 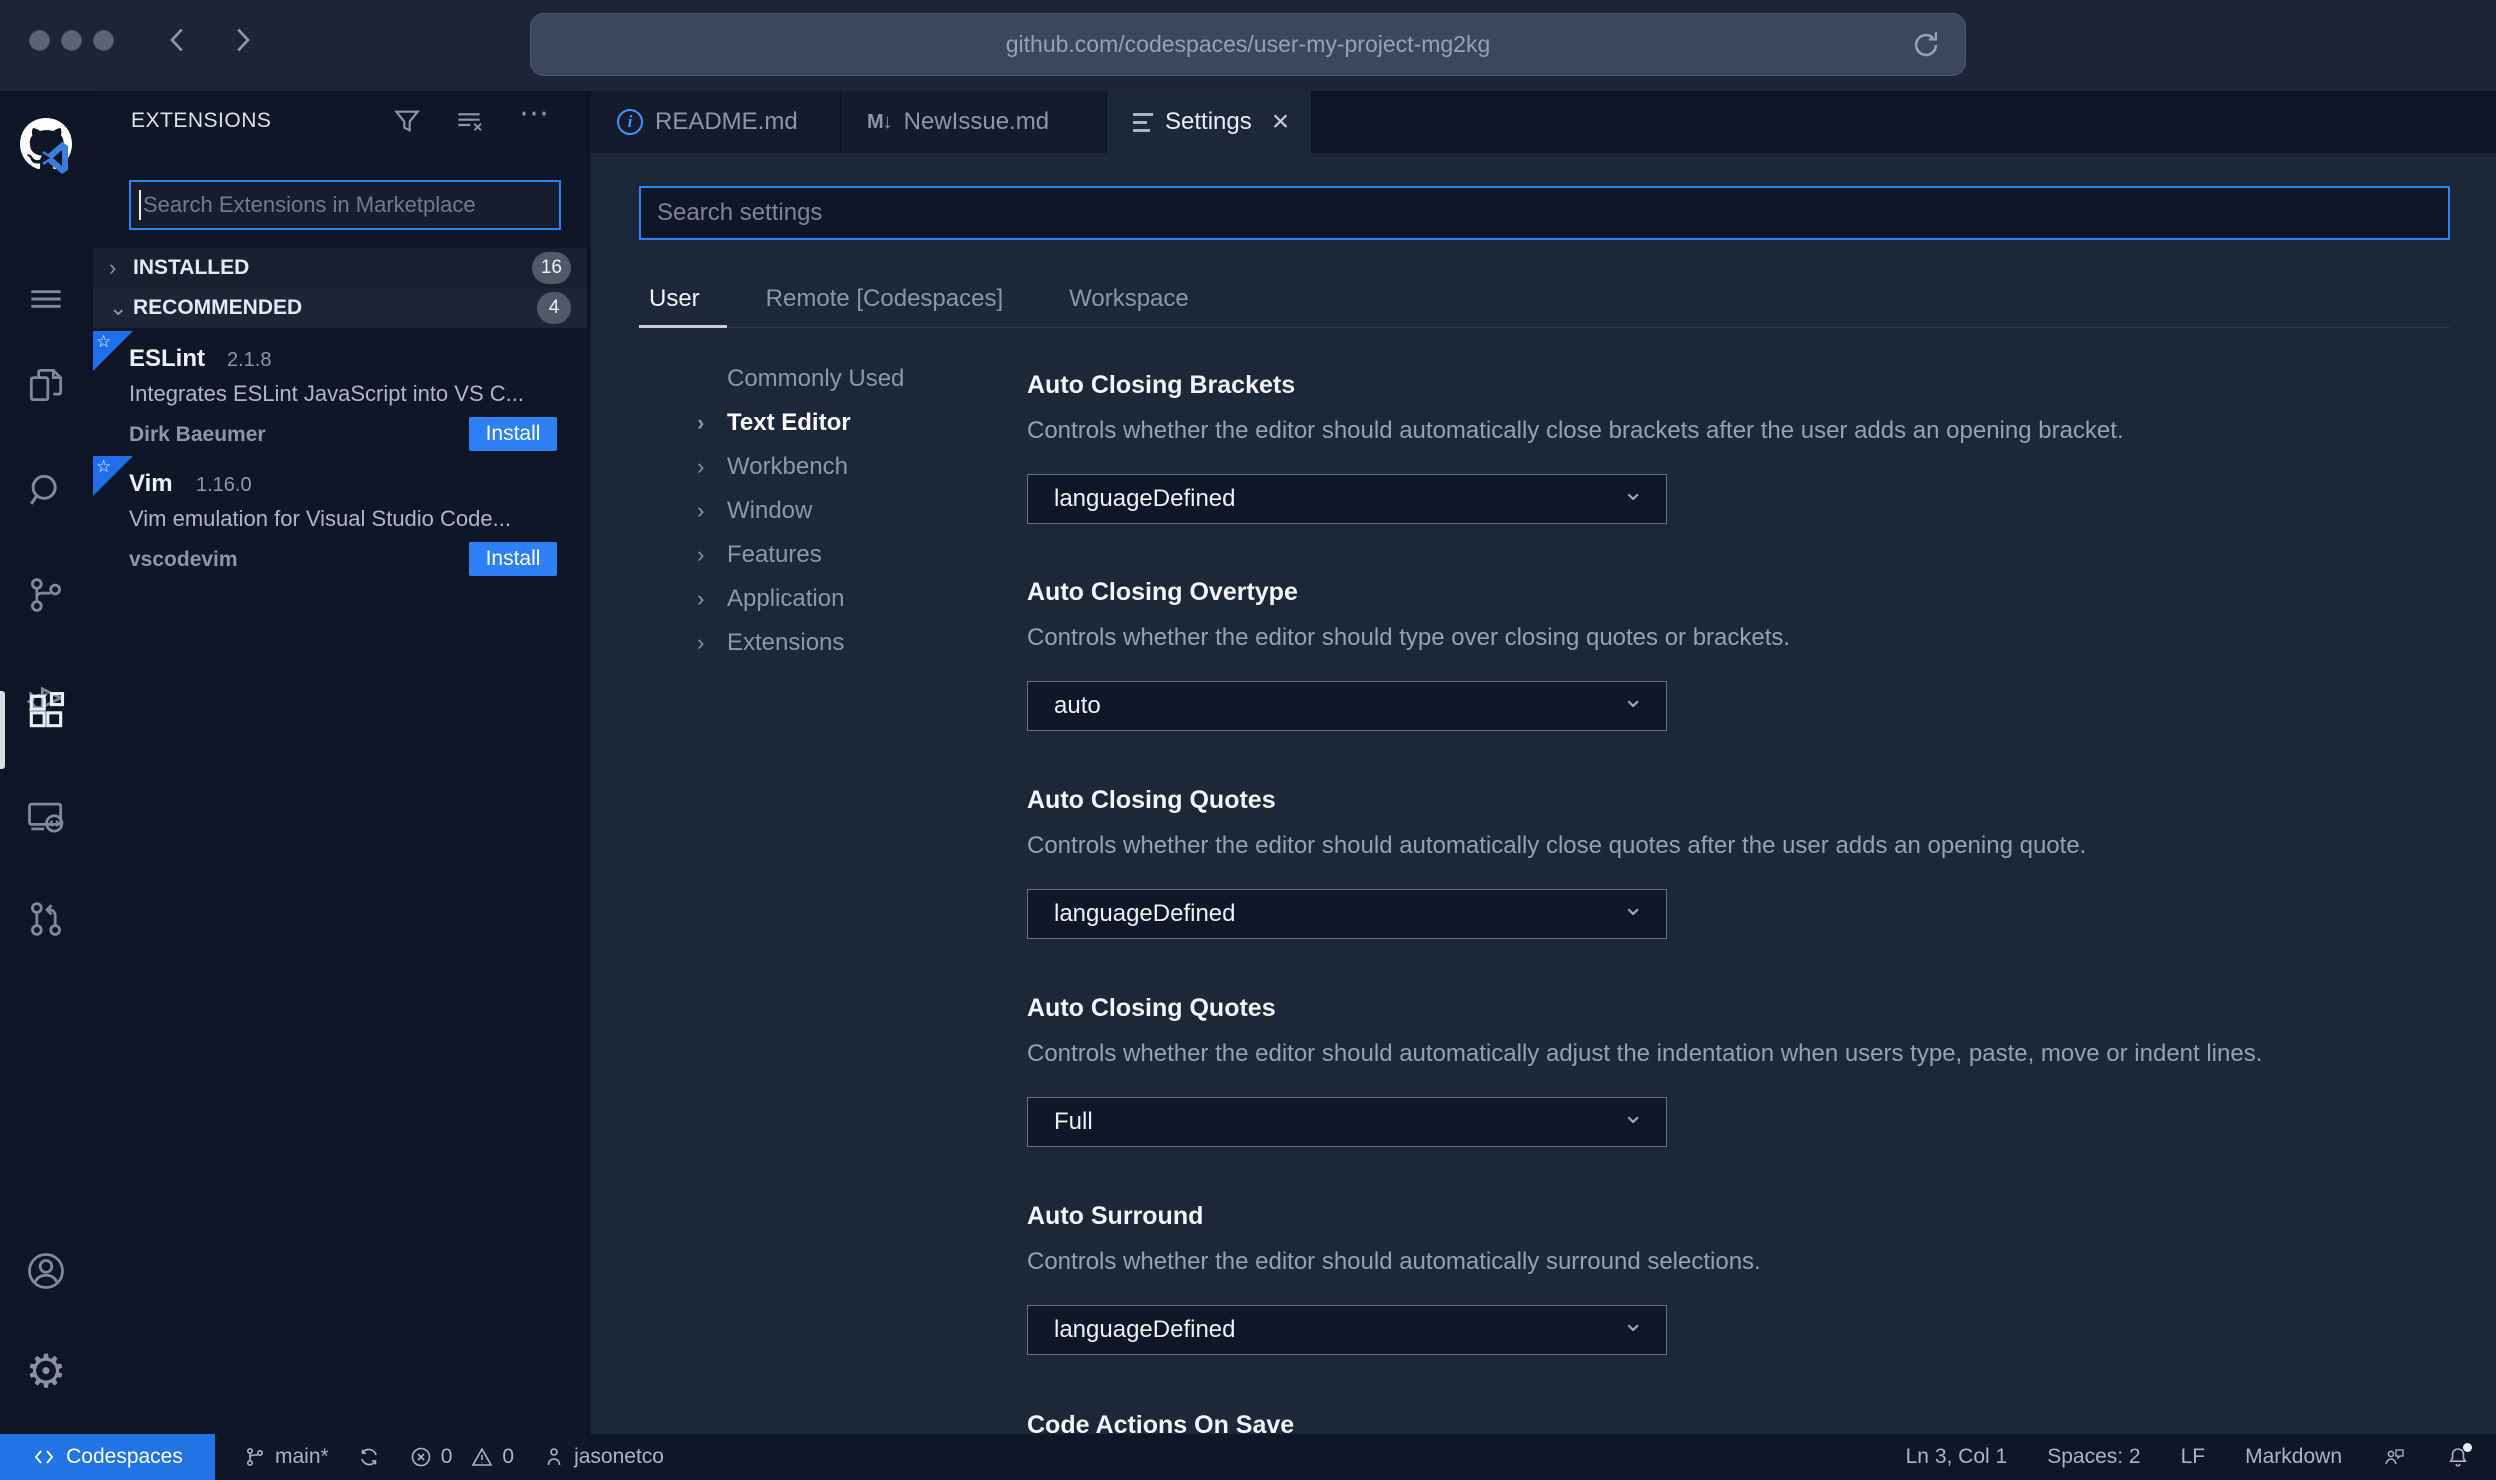 I want to click on indentation: Spaces: 2, so click(x=2093, y=1457).